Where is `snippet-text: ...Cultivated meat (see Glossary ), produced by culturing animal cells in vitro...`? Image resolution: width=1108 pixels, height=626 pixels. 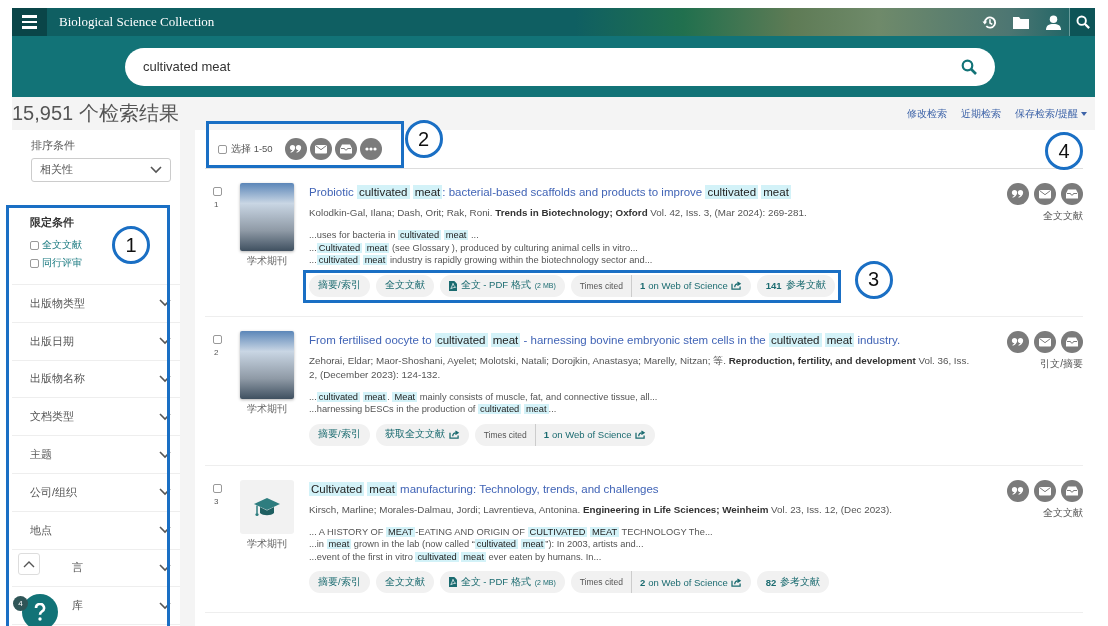 snippet-text: ...Cultivated meat (see Glossary ), produced by culturing animal cells in vitro... is located at coordinates (474, 247).